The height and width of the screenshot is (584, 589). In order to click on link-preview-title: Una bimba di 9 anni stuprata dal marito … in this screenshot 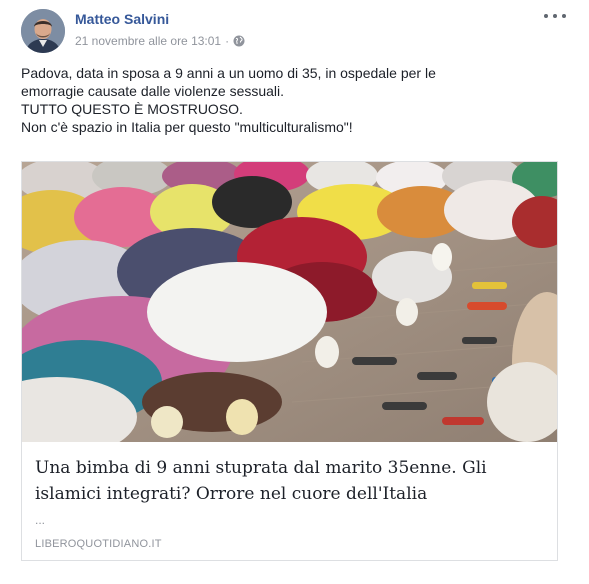, I will do `click(287, 481)`.